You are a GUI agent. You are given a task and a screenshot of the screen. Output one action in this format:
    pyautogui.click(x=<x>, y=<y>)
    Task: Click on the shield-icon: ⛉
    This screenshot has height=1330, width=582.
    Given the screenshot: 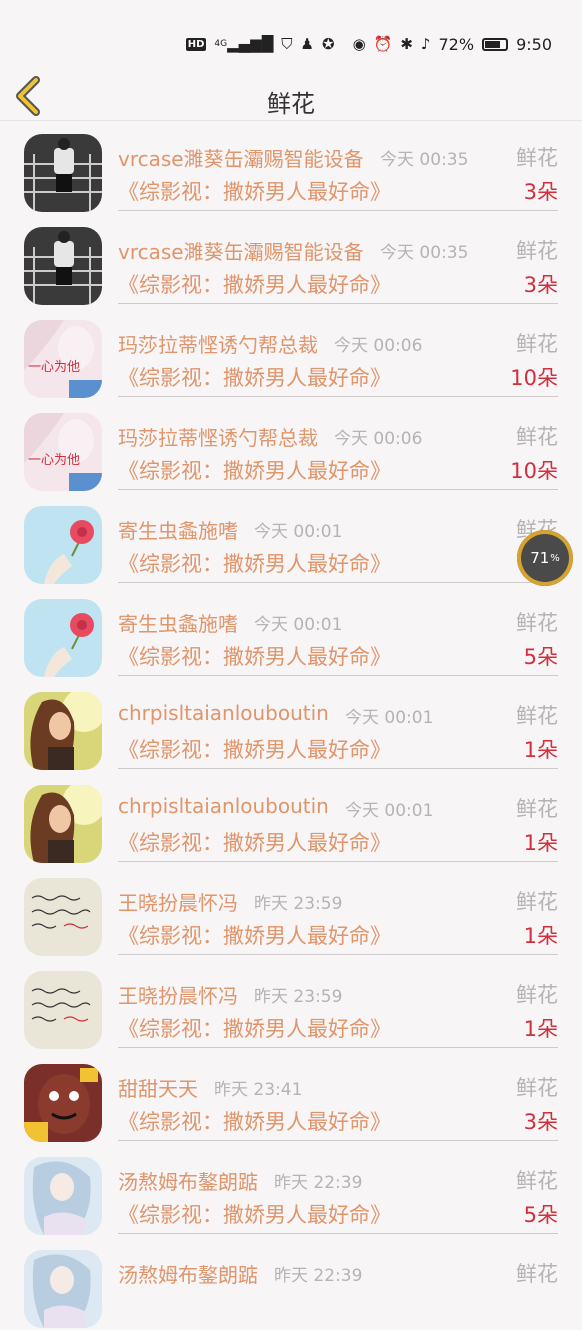 What is the action you would take?
    pyautogui.click(x=287, y=44)
    